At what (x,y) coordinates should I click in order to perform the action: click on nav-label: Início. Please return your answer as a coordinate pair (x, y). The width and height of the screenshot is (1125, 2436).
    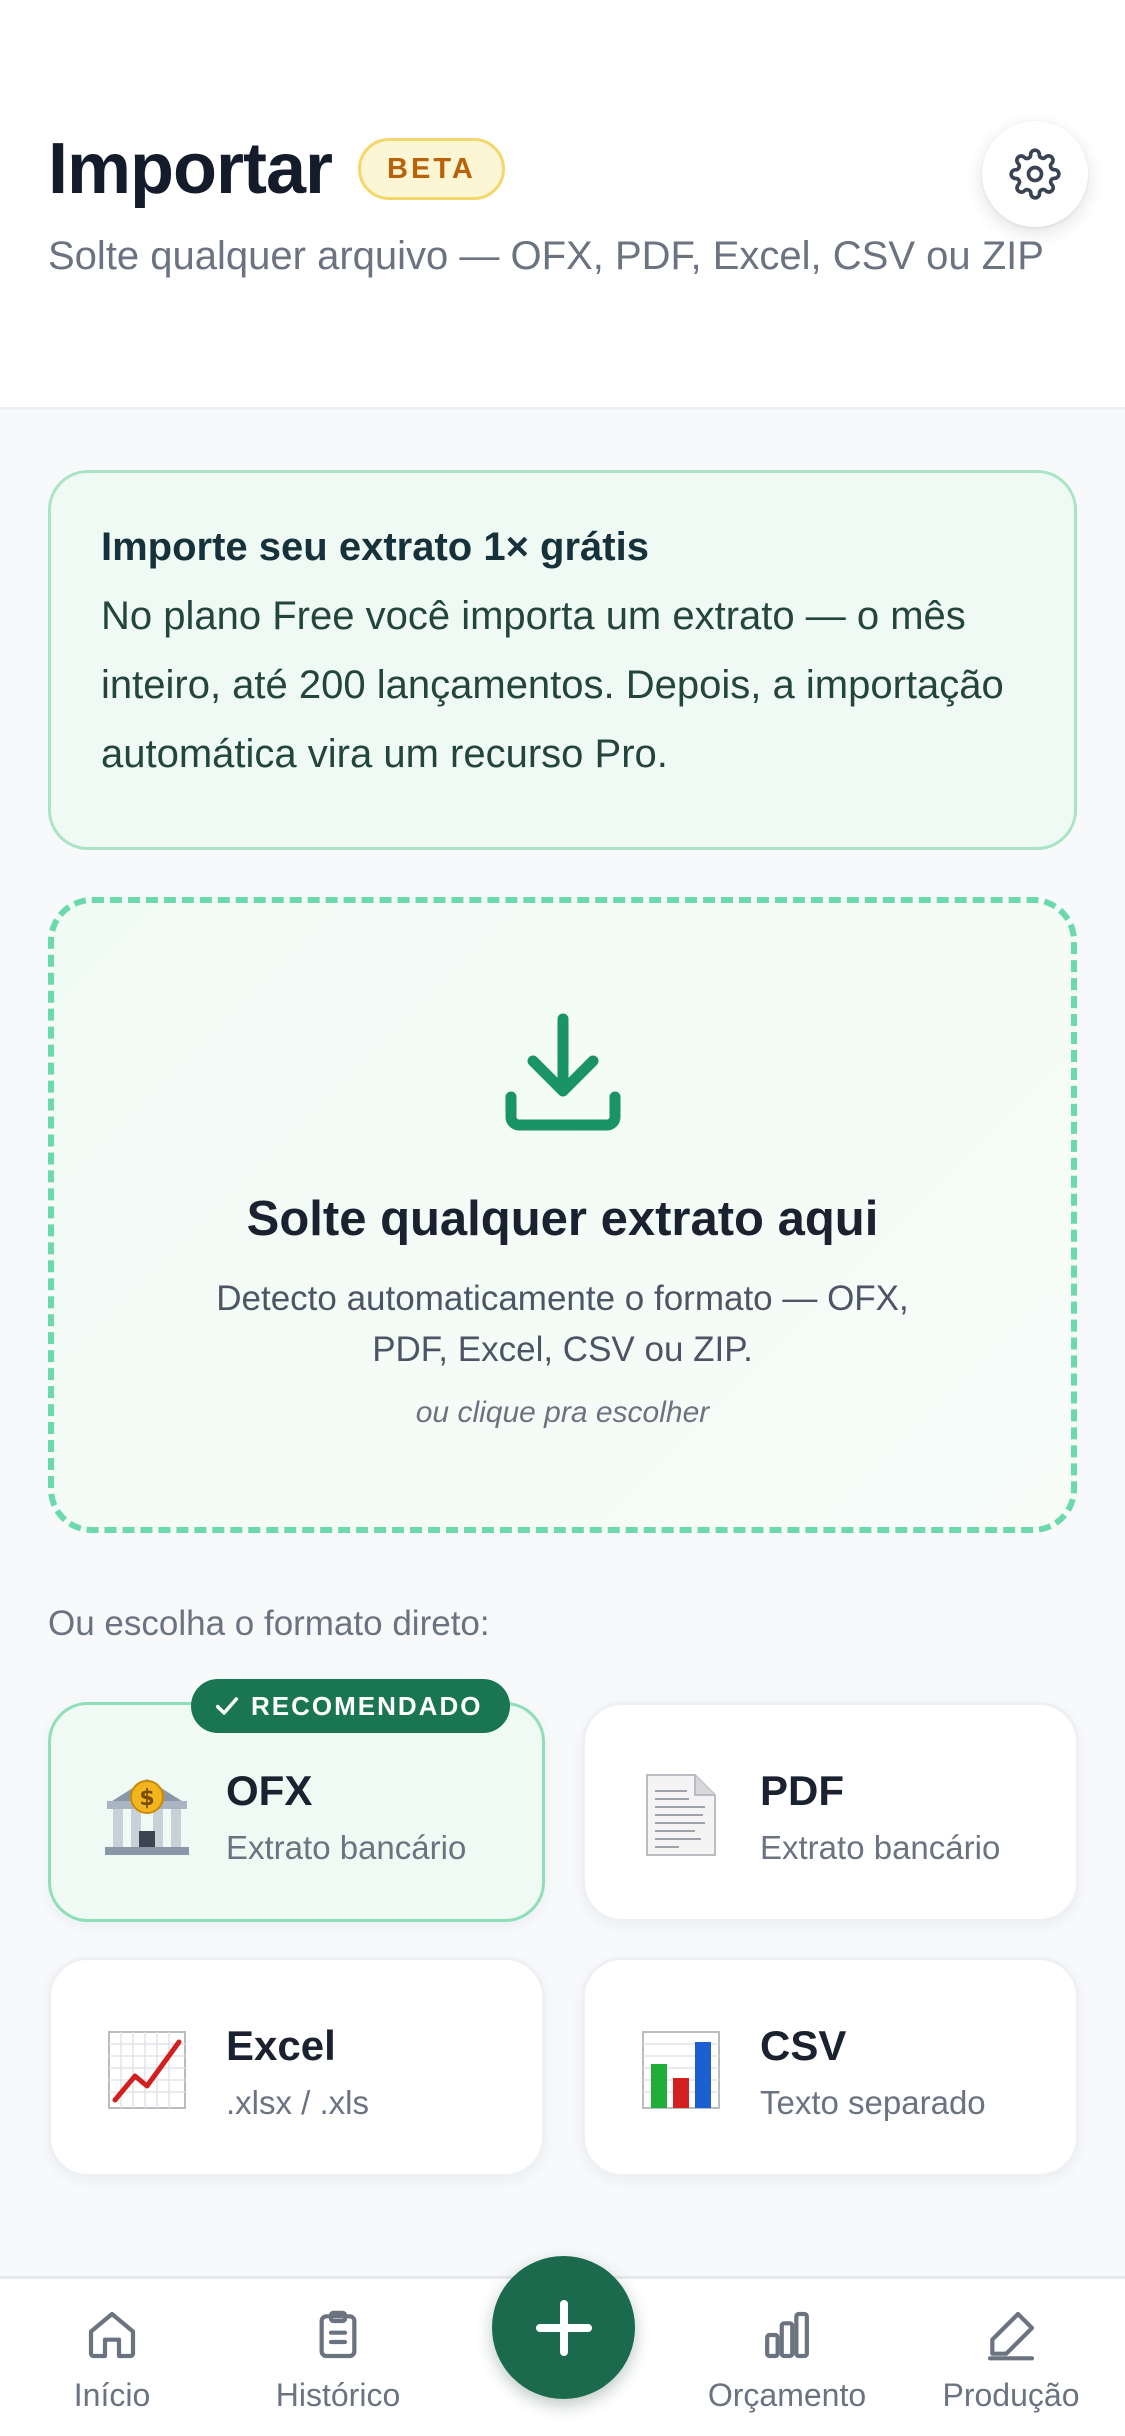
    Looking at the image, I should click on (112, 2395).